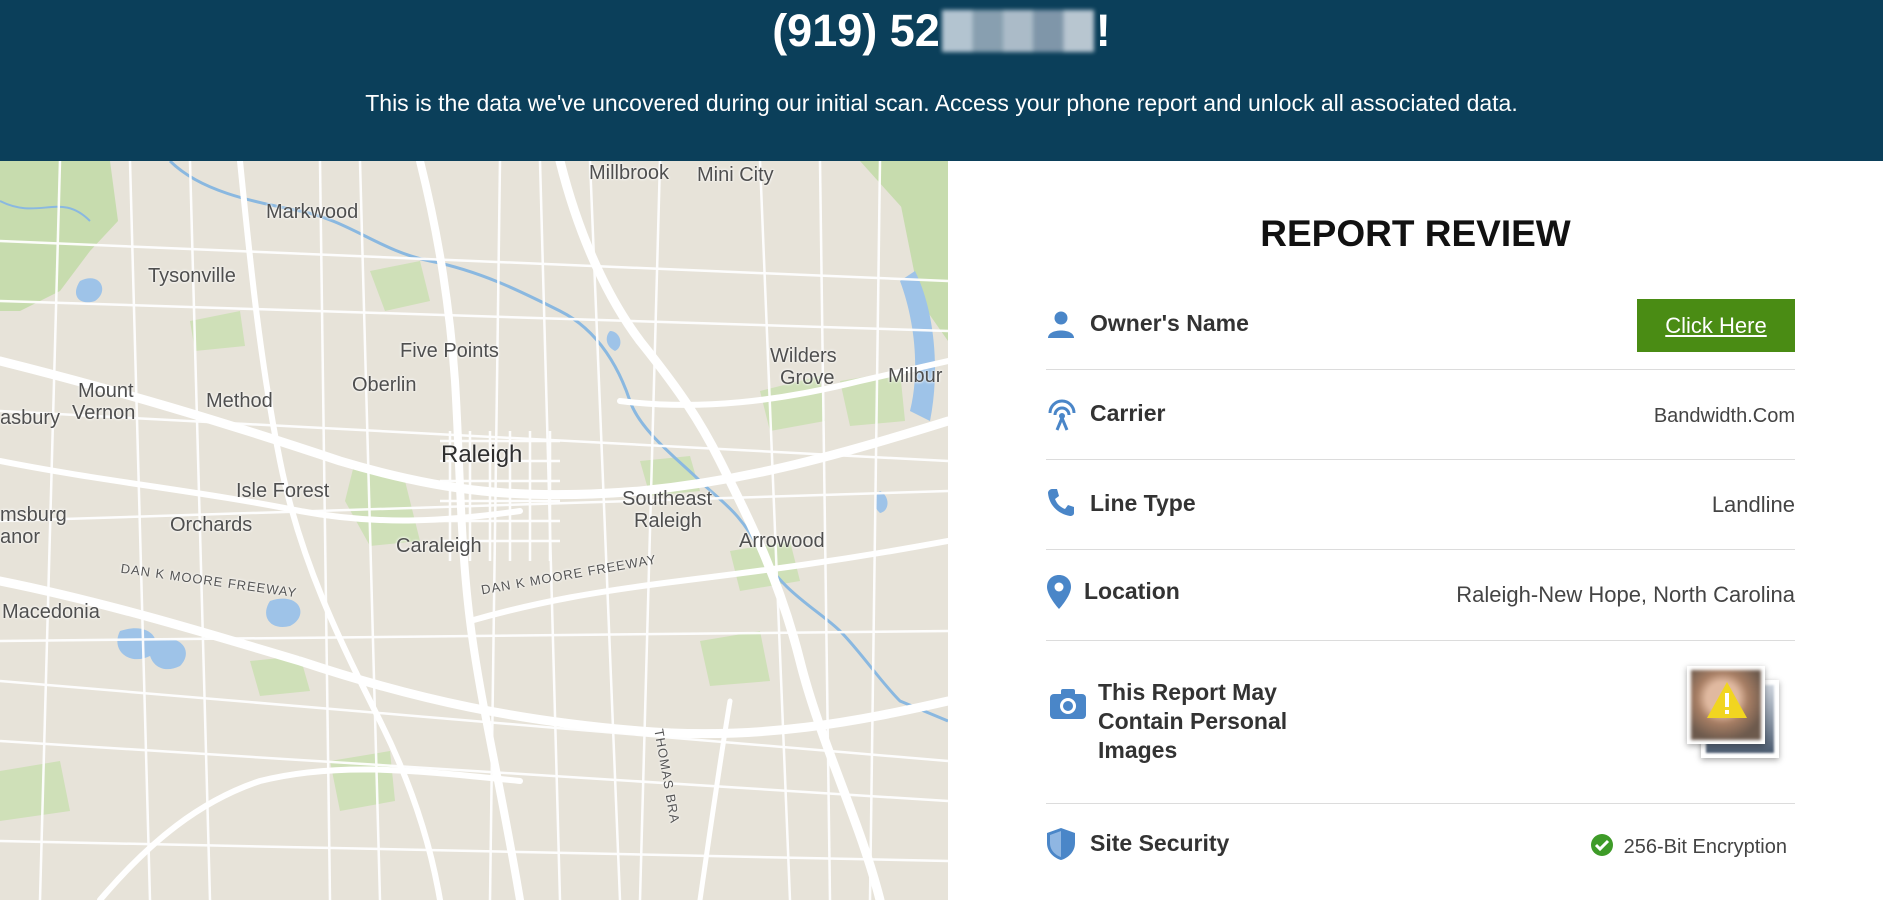 Image resolution: width=1883 pixels, height=900 pixels. What do you see at coordinates (1420, 504) in the screenshot?
I see `row-line-type: Line Type Landline` at bounding box center [1420, 504].